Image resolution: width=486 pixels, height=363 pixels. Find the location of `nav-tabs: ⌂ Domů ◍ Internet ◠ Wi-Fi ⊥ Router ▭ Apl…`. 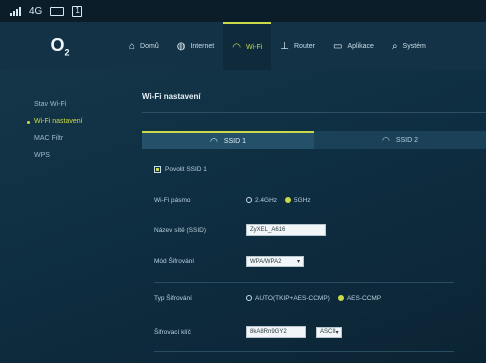

nav-tabs: ⌂ Domů ◍ Internet ◠ Wi-Fi ⊥ Router ▭ Apl… is located at coordinates (303, 46).